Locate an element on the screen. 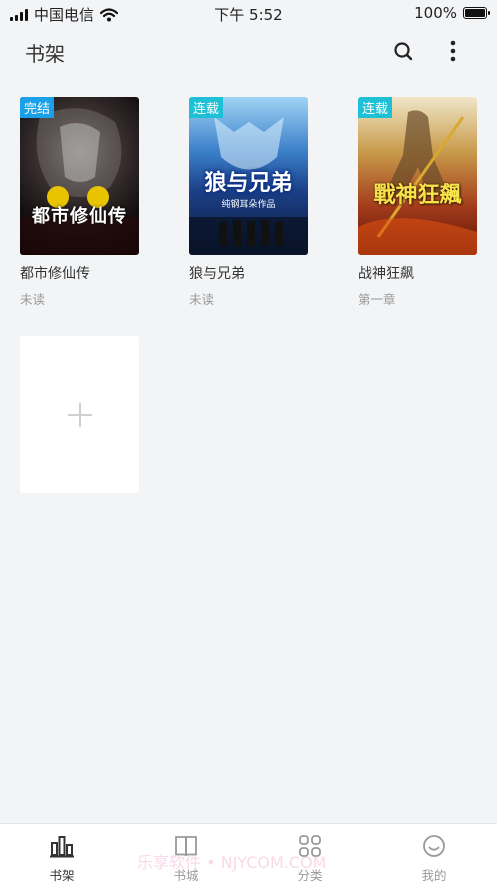 This screenshot has width=497, height=884. tab-profile: 我的 is located at coordinates (434, 854).